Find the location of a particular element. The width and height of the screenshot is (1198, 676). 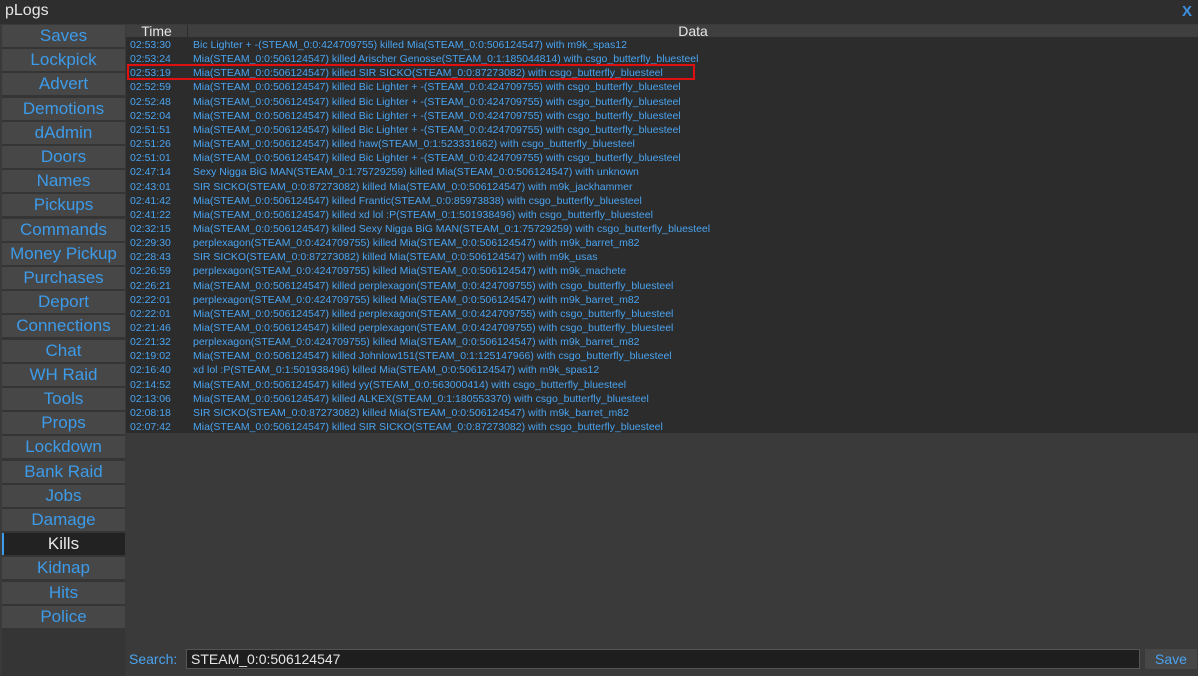

sidebar-item-doors: Doors is located at coordinates (63, 157).